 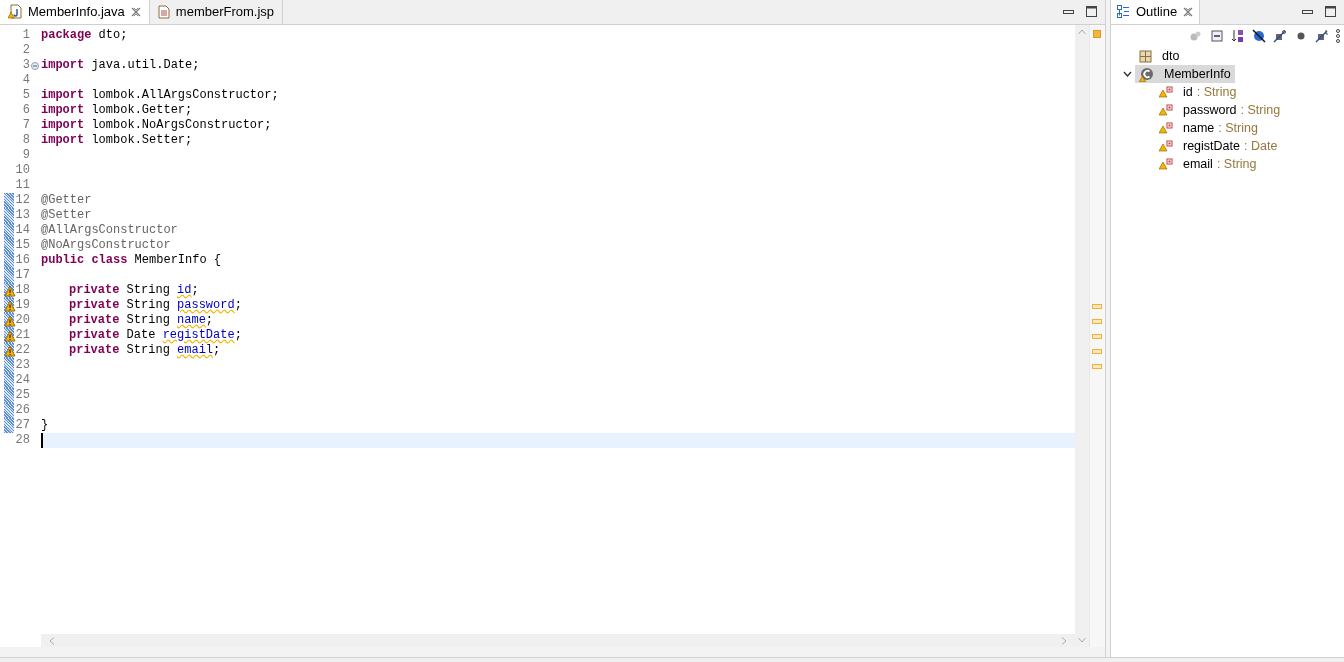 What do you see at coordinates (1218, 146) in the screenshot?
I see `outline-item: registDate : Date` at bounding box center [1218, 146].